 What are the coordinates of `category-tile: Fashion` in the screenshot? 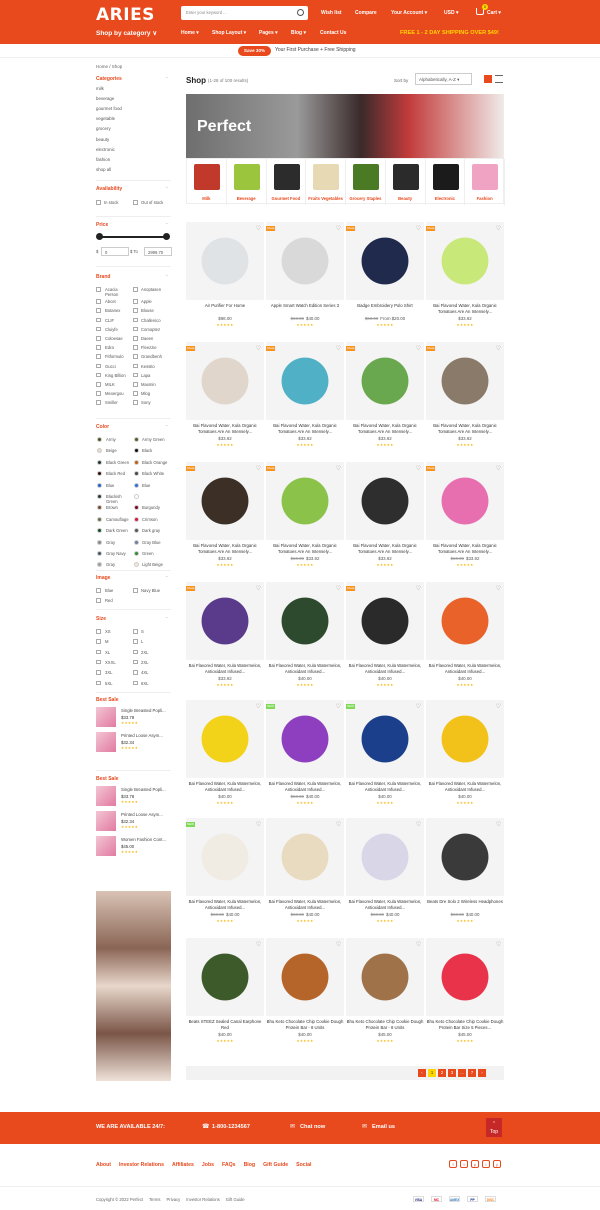 It's located at (485, 182).